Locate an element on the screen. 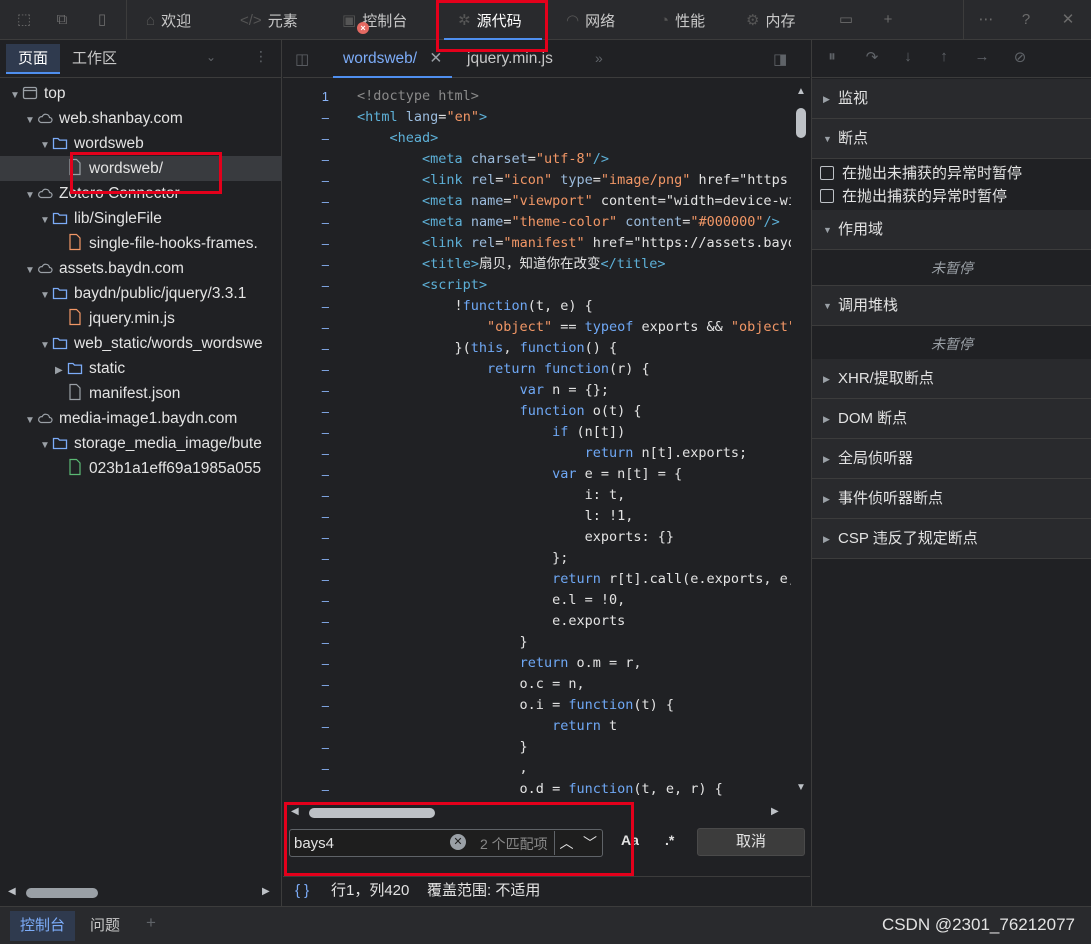 The height and width of the screenshot is (944, 1091). tab-page: 页面 is located at coordinates (33, 59).